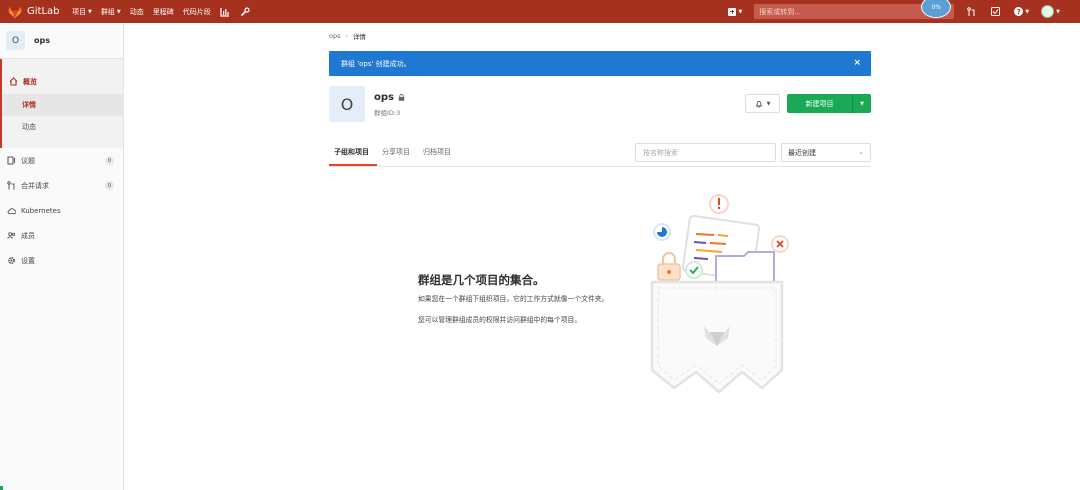  Describe the element at coordinates (61, 235) in the screenshot. I see `sidebar-item-members: 成员` at that location.